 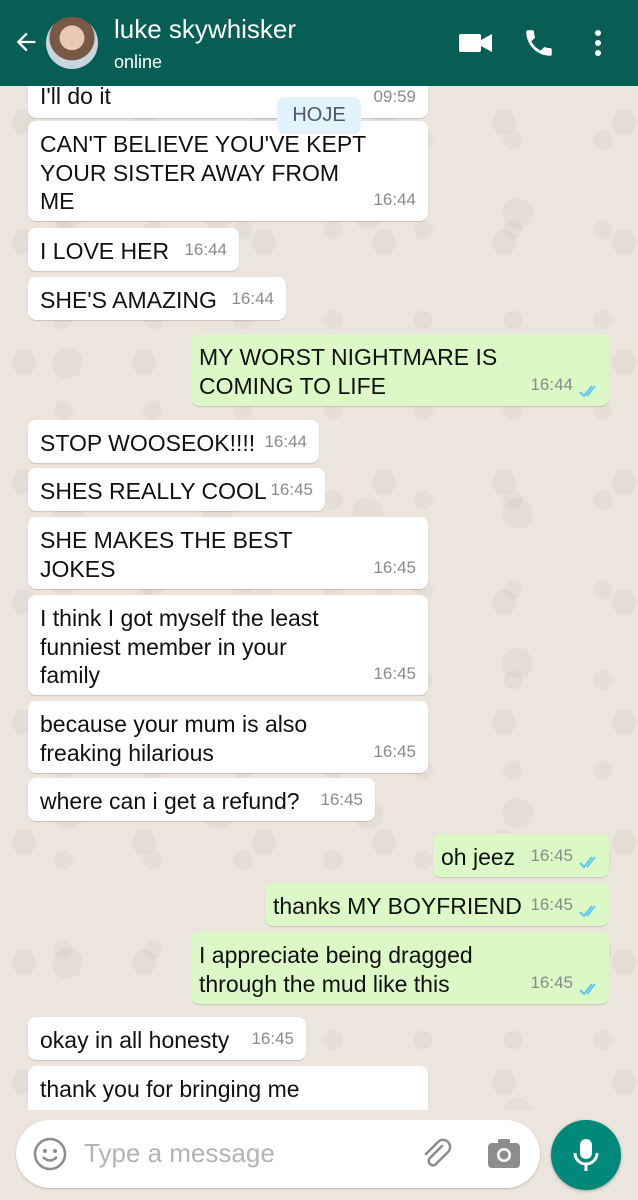 What do you see at coordinates (72, 43) in the screenshot?
I see `avatar` at bounding box center [72, 43].